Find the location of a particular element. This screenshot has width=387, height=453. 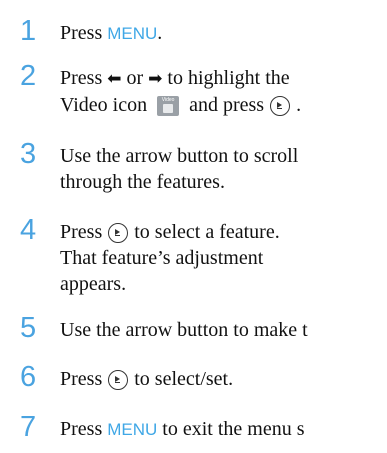

step-text: Press MENU to exit the menu s is located at coordinates (182, 429).